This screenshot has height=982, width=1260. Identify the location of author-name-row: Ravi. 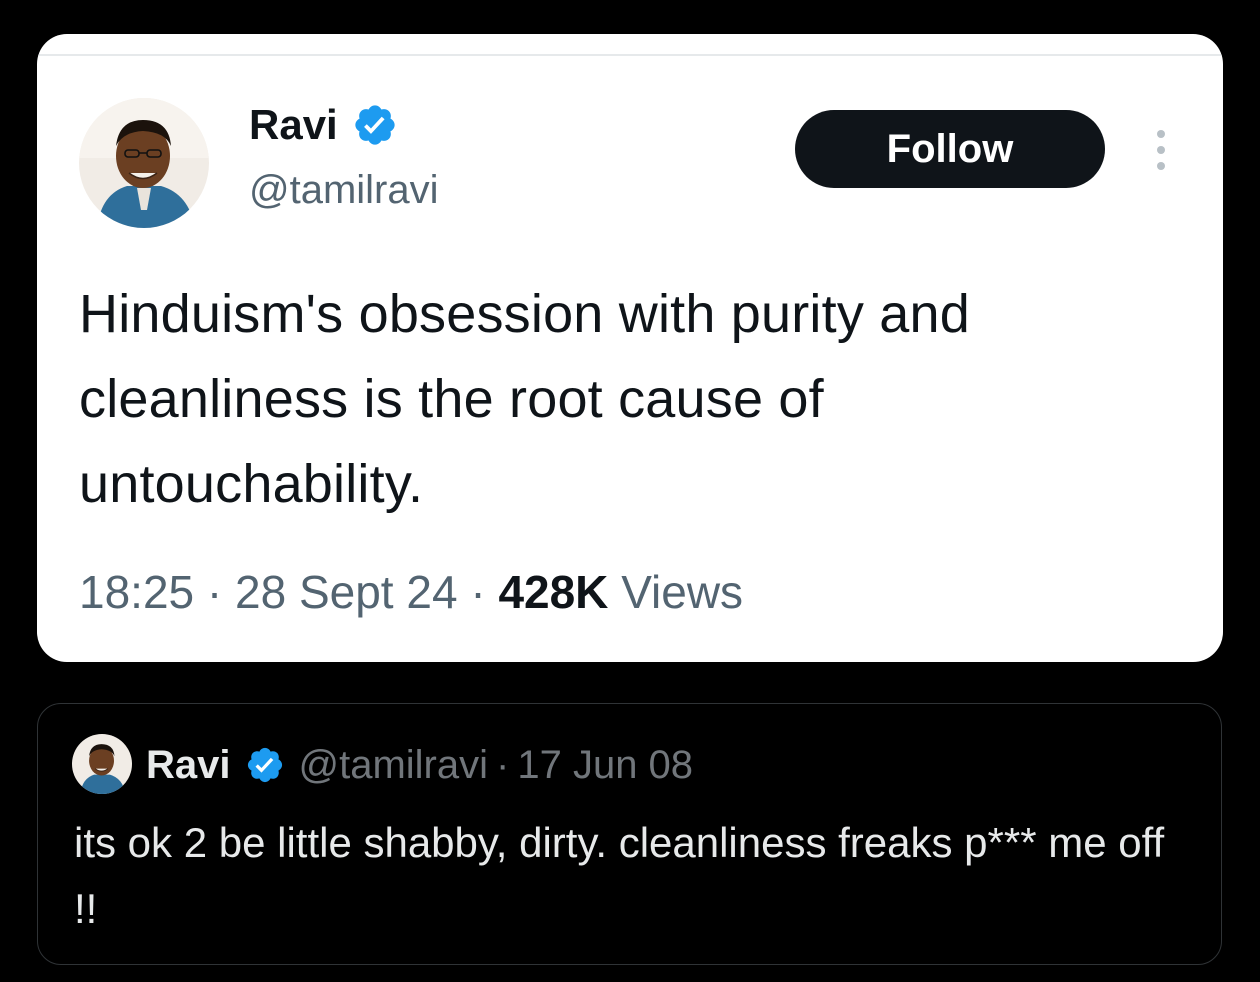
(323, 125).